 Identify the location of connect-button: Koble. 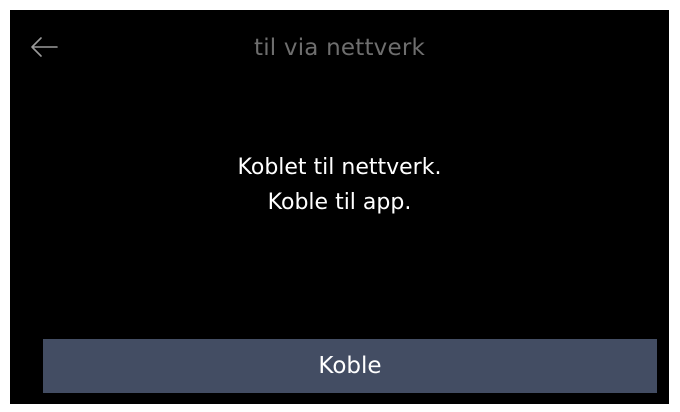
(350, 366).